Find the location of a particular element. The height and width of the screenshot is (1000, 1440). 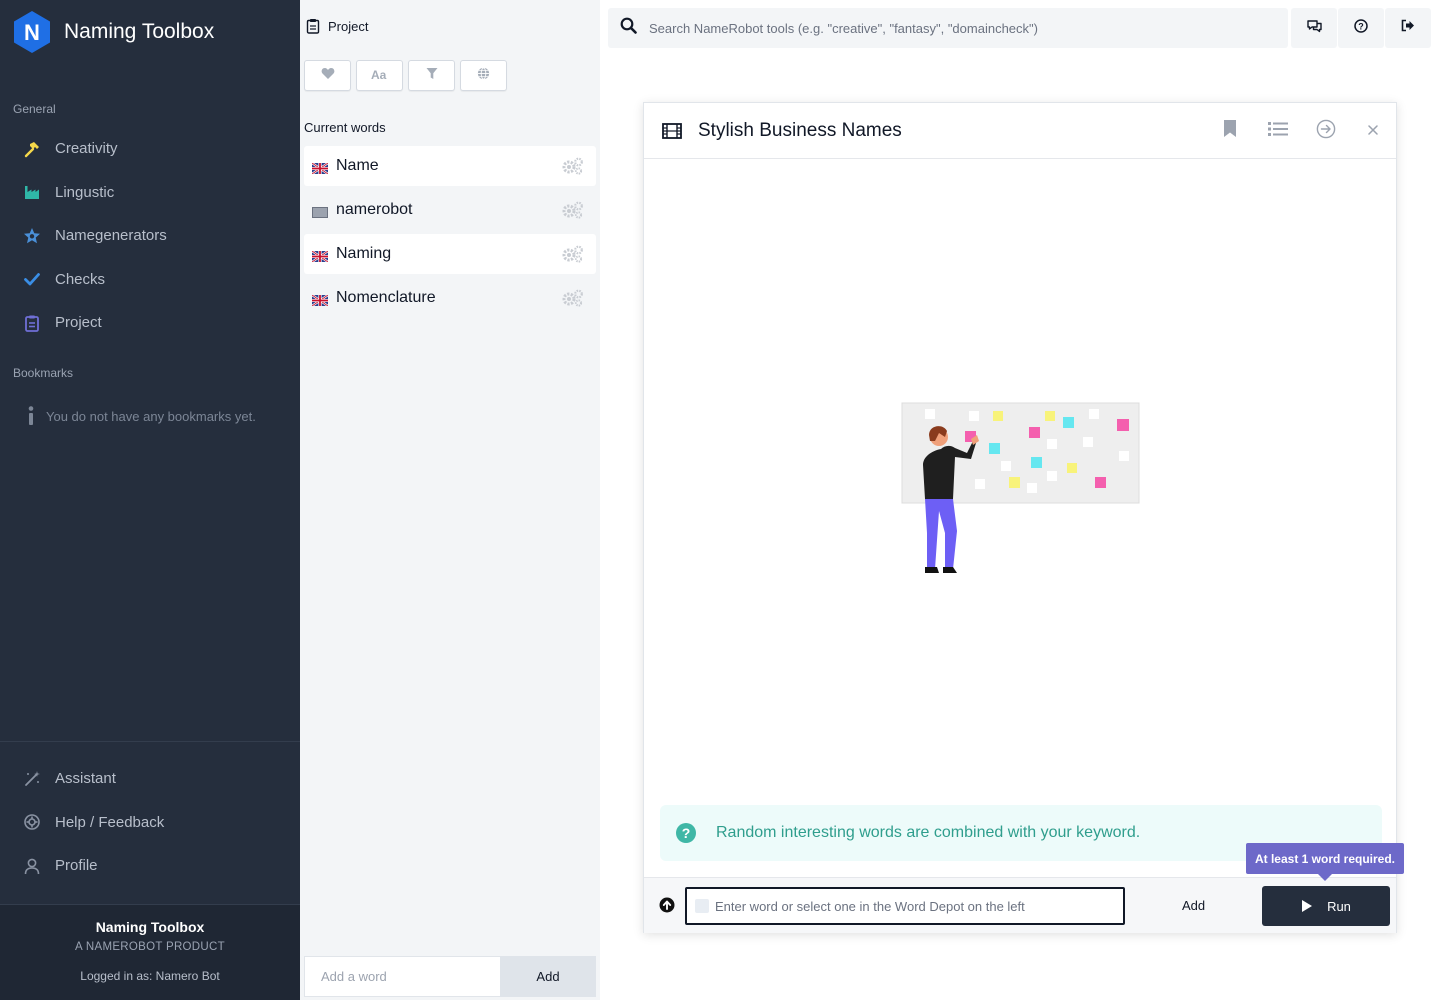

chat-icon is located at coordinates (1314, 28).